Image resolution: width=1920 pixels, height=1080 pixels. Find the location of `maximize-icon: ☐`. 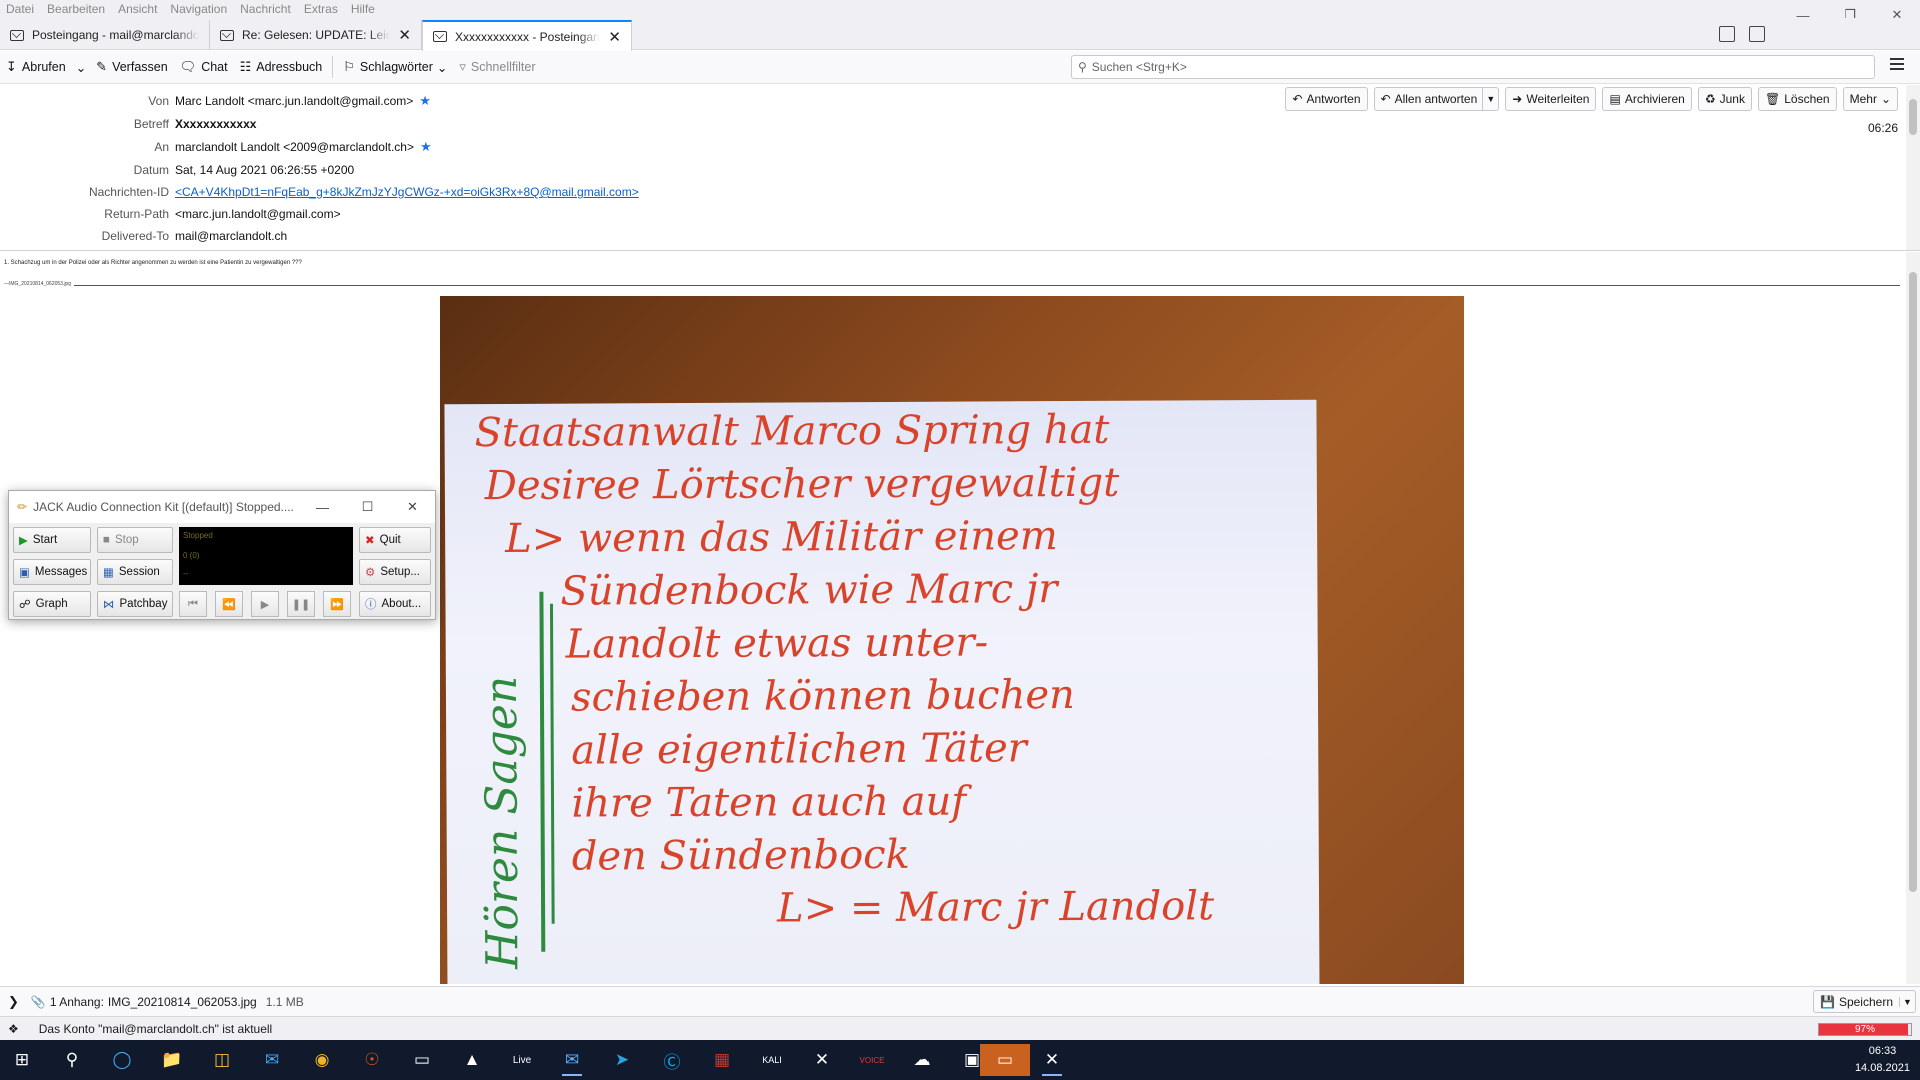

maximize-icon: ☐ is located at coordinates (367, 507).